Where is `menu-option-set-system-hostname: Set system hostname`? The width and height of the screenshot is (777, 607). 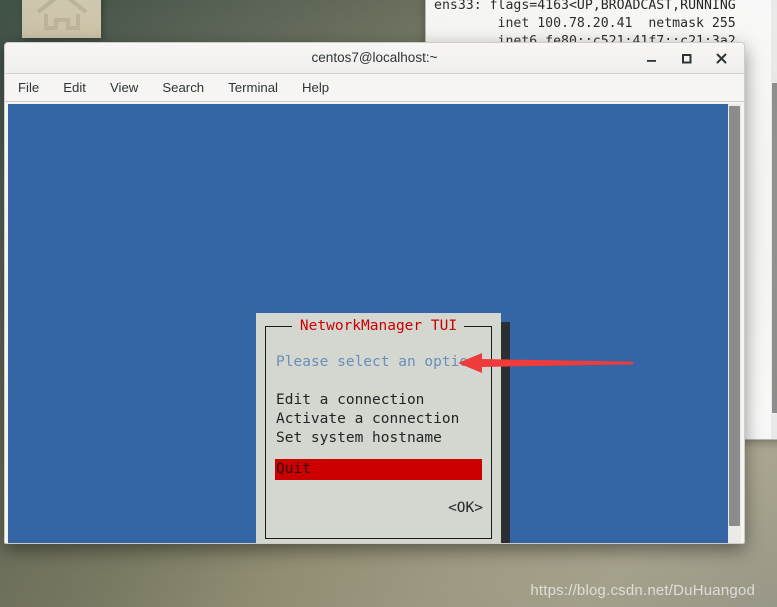 menu-option-set-system-hostname: Set system hostname is located at coordinates (359, 438).